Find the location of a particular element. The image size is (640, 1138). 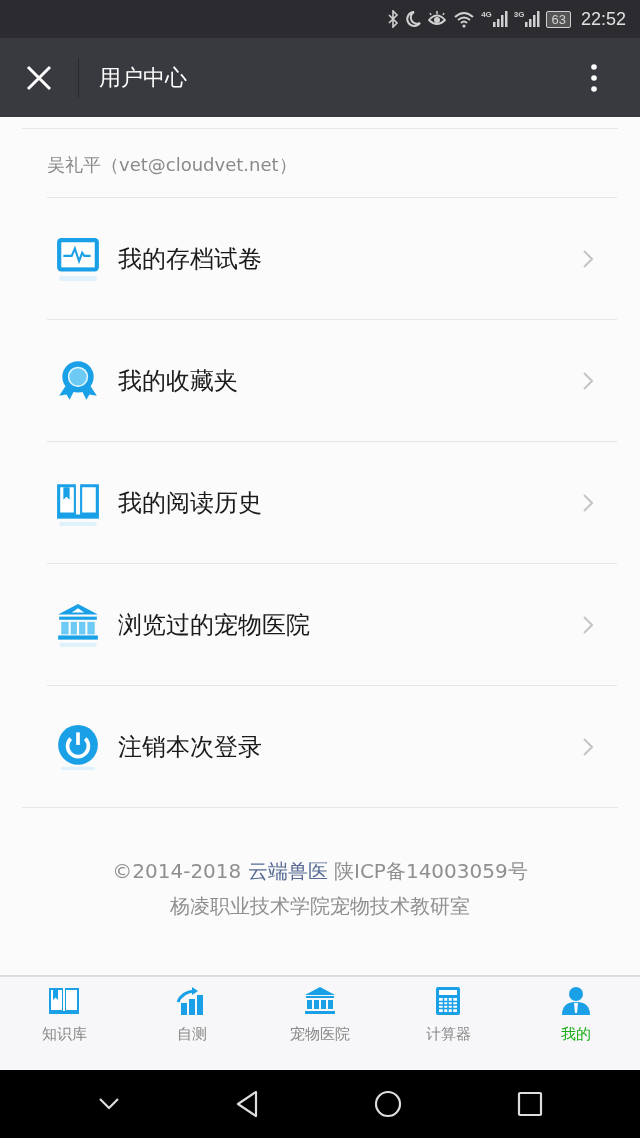

menu-item: 浏览过的宠物医院 is located at coordinates (332, 625).